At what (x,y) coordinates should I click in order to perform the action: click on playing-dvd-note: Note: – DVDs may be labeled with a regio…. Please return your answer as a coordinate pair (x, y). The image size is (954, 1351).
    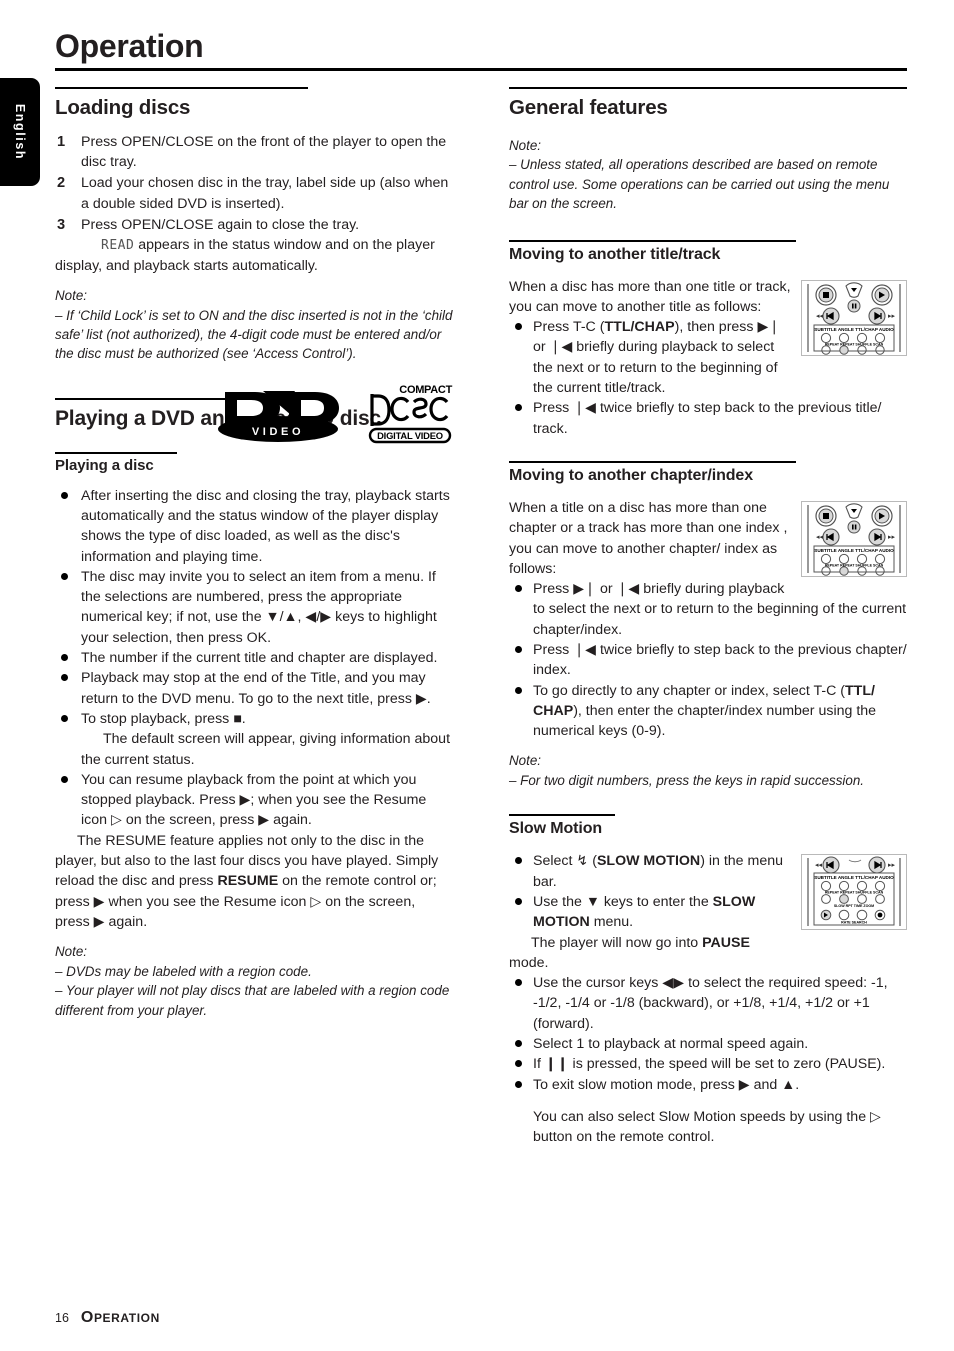
    Looking at the image, I should click on (254, 981).